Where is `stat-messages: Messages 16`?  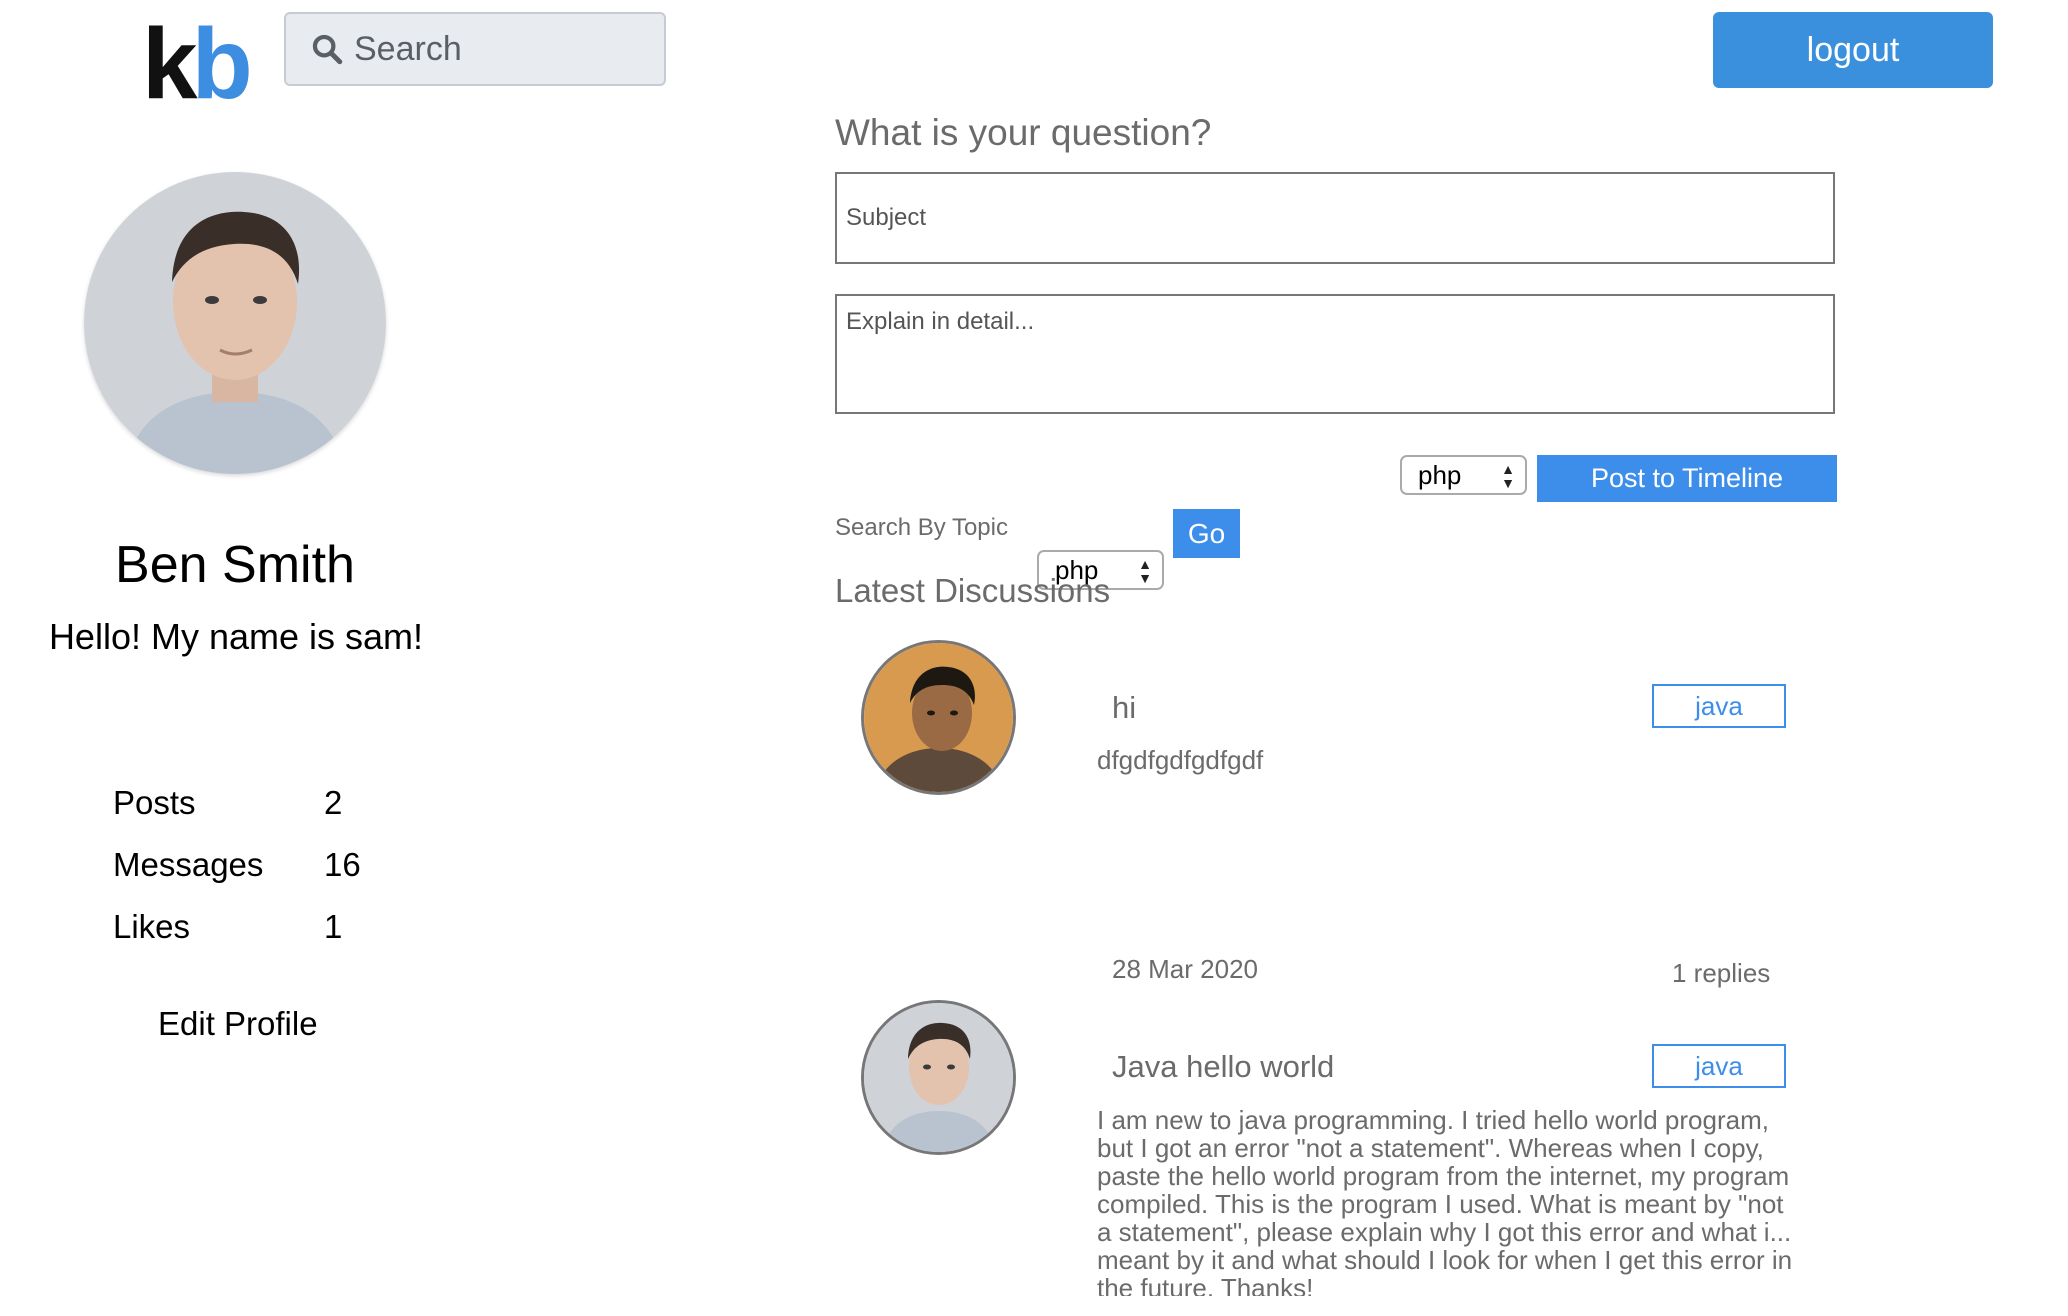 stat-messages: Messages 16 is located at coordinates (237, 865).